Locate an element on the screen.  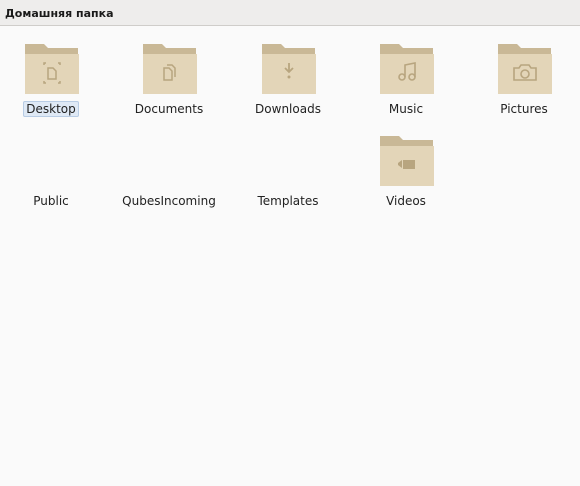
folder-item-public: Public is located at coordinates (55, 164).